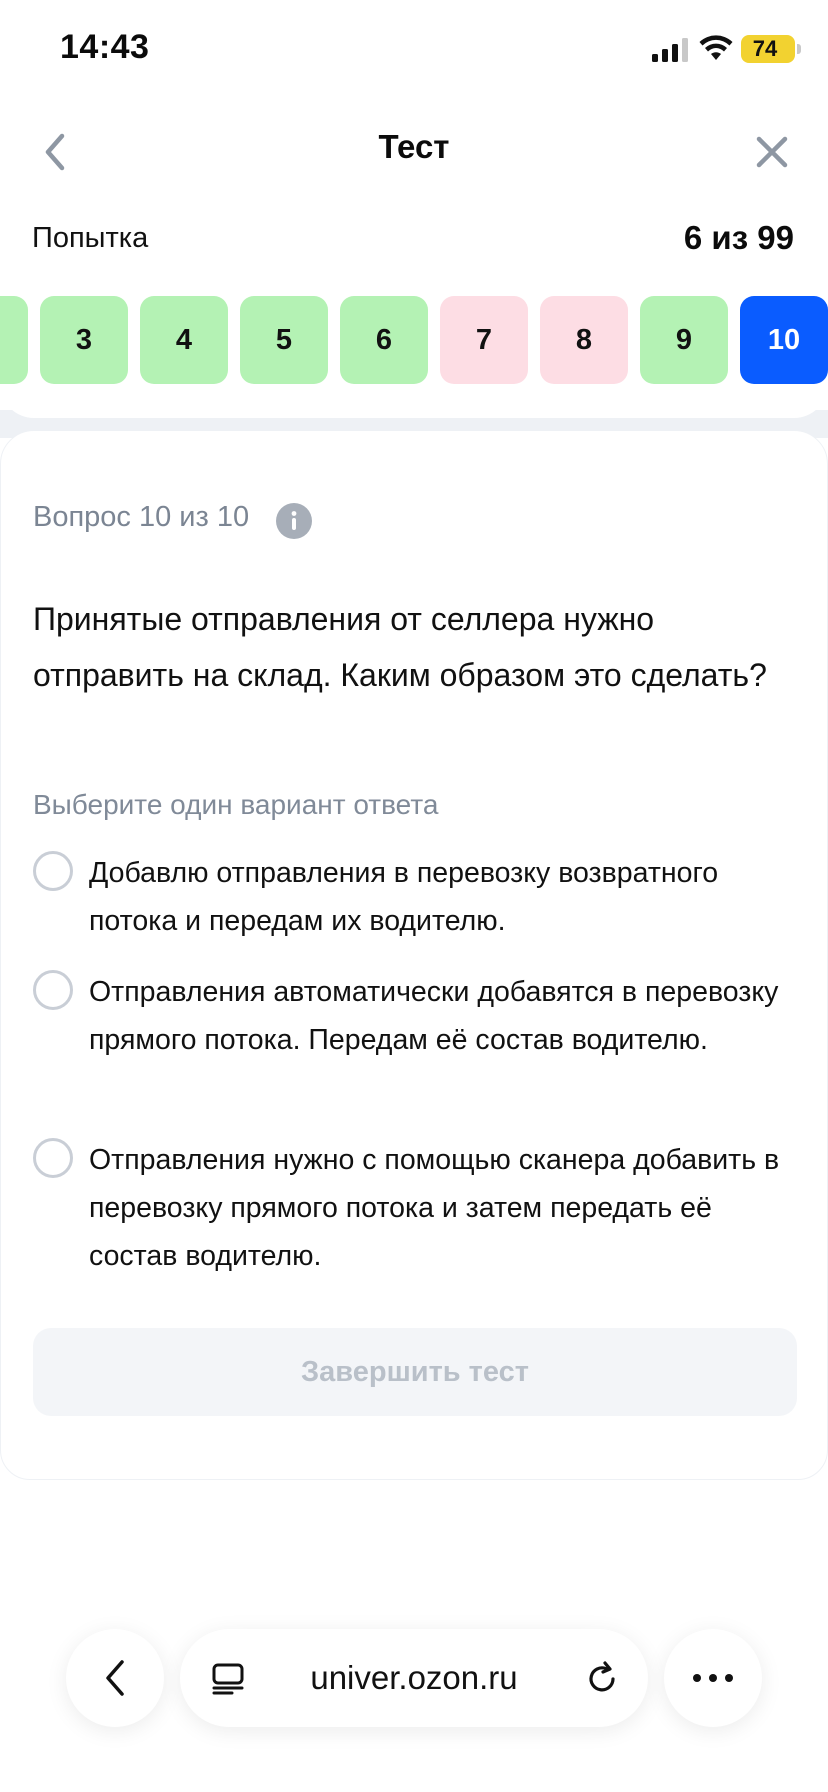  What do you see at coordinates (670, 50) in the screenshot?
I see `cellular-signal-icon` at bounding box center [670, 50].